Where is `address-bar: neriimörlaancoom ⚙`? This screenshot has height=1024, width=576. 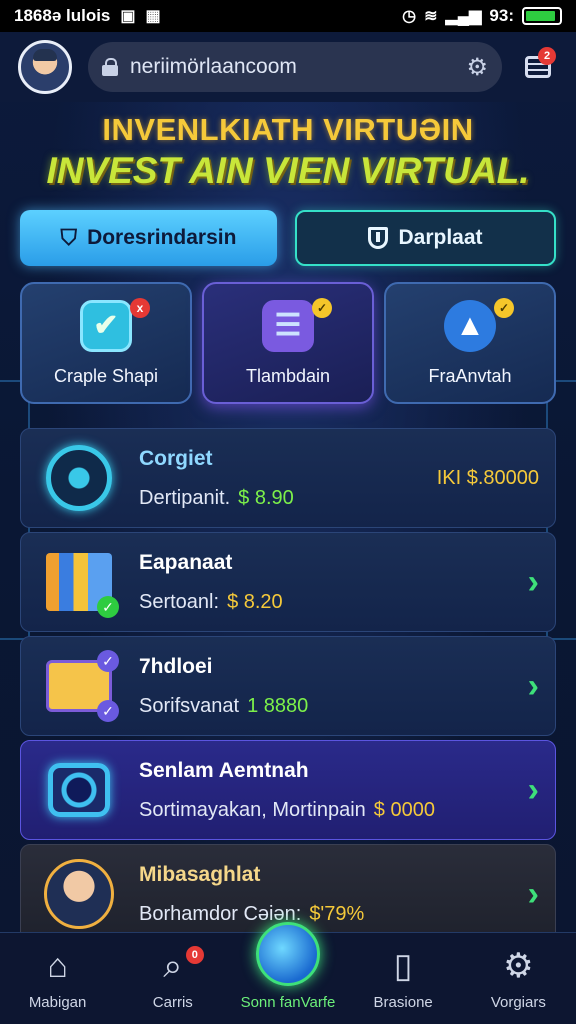
address-bar: neriimörlaancoom ⚙ is located at coordinates (295, 67).